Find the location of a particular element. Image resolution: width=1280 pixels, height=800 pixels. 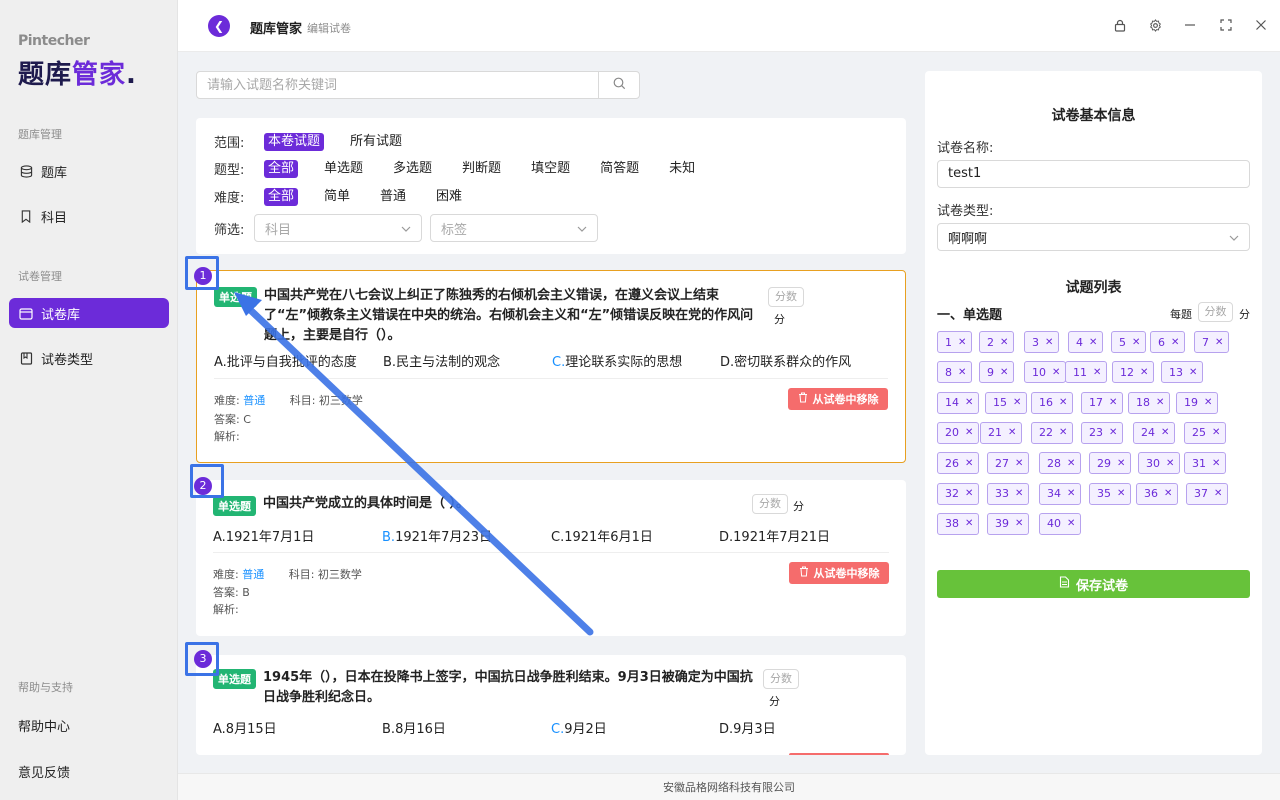

question-tag: 28 ✕ is located at coordinates (1060, 463).